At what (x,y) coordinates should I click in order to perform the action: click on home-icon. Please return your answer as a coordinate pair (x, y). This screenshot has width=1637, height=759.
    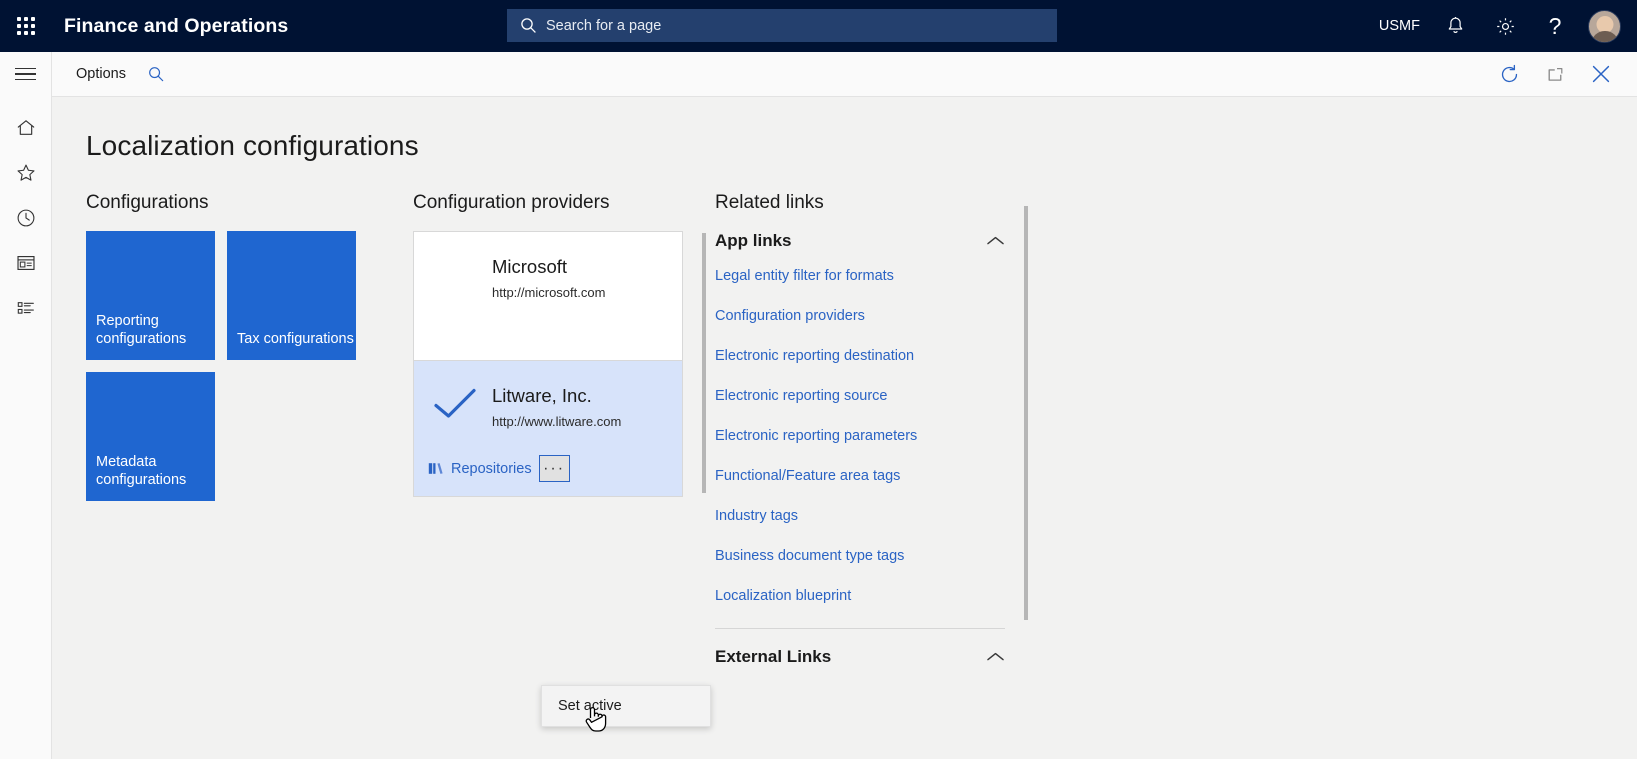
    Looking at the image, I should click on (26, 128).